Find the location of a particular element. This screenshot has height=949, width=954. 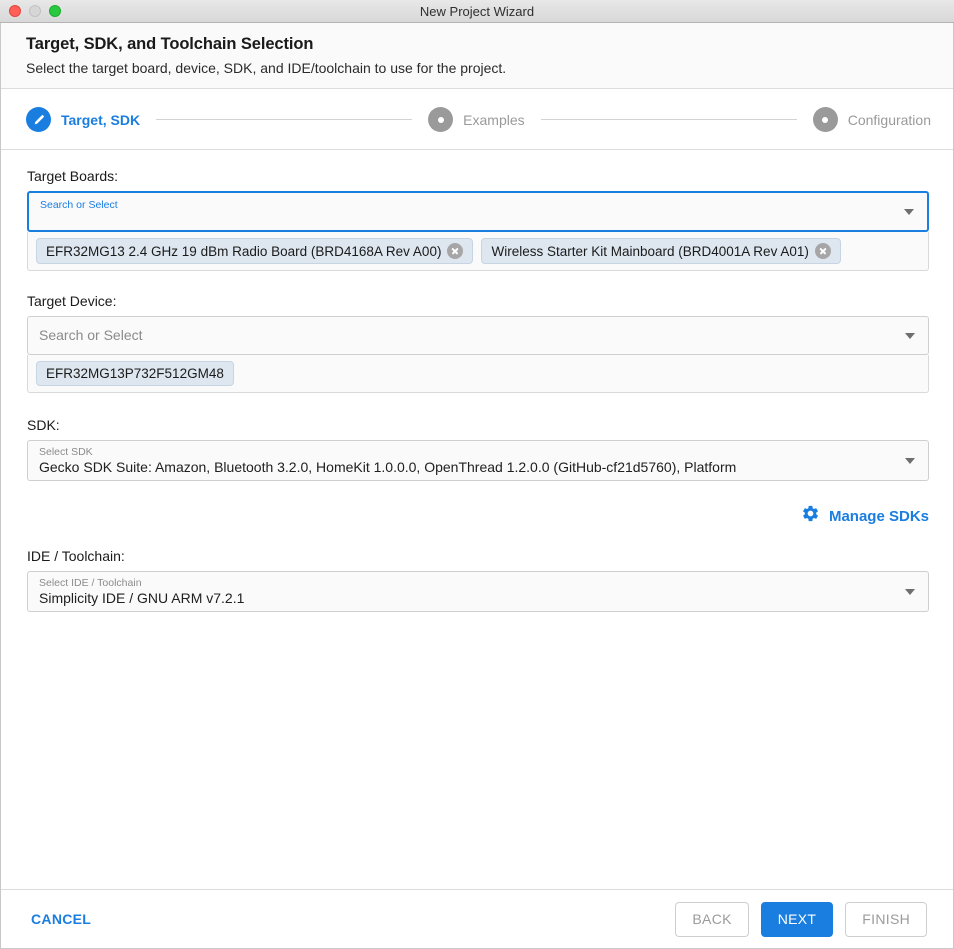

step-target-sdk: Target, SDK is located at coordinates (83, 119).